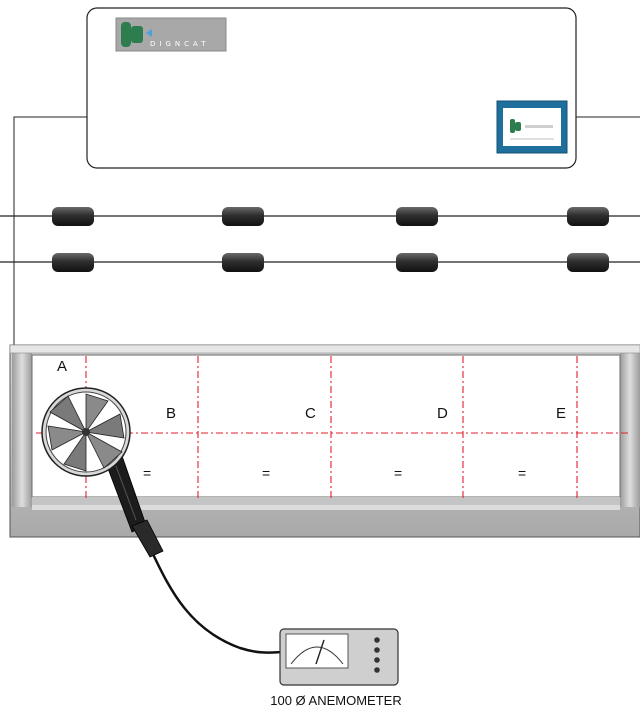 This screenshot has width=640, height=713. What do you see at coordinates (171, 34) in the screenshot?
I see `brand-logo: DIGNCAT` at bounding box center [171, 34].